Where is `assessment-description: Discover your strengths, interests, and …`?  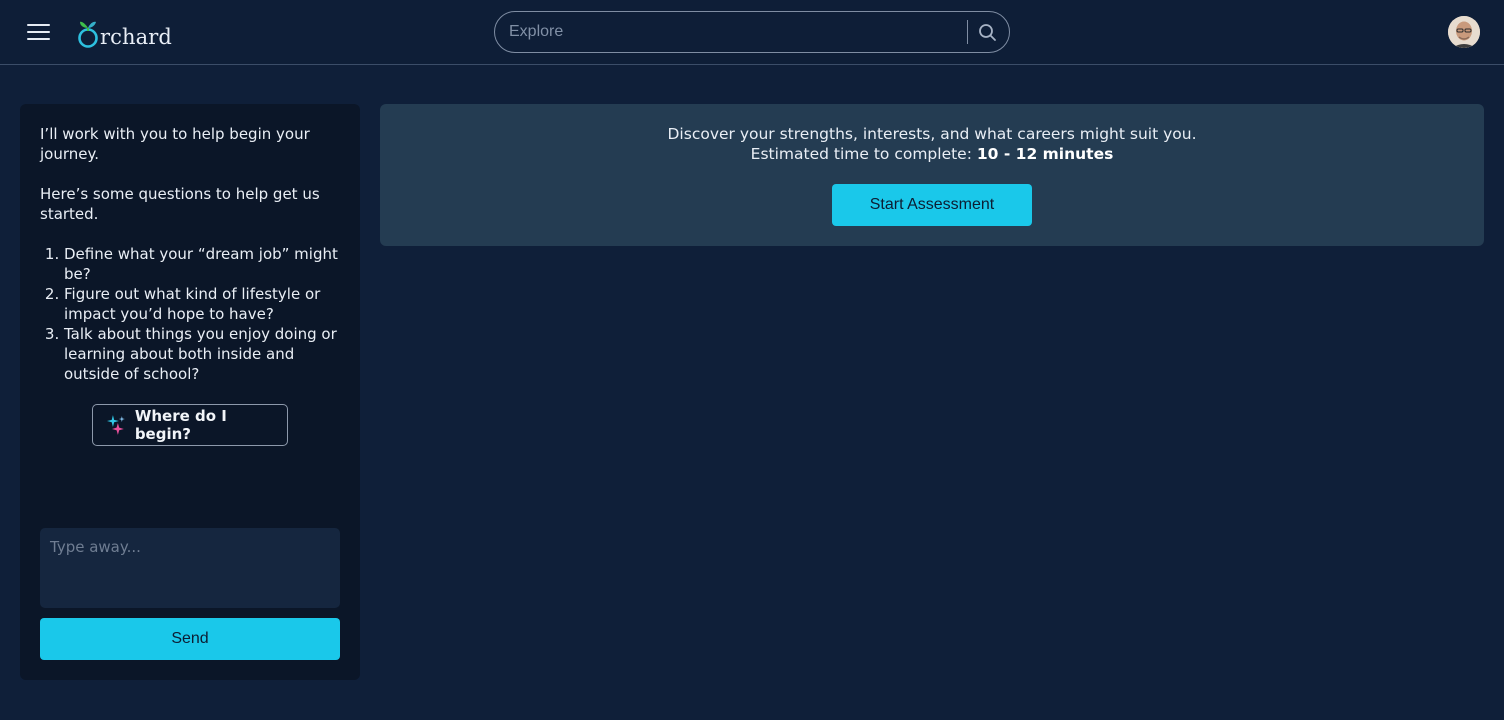
assessment-description: Discover your strengths, interests, and … is located at coordinates (932, 134).